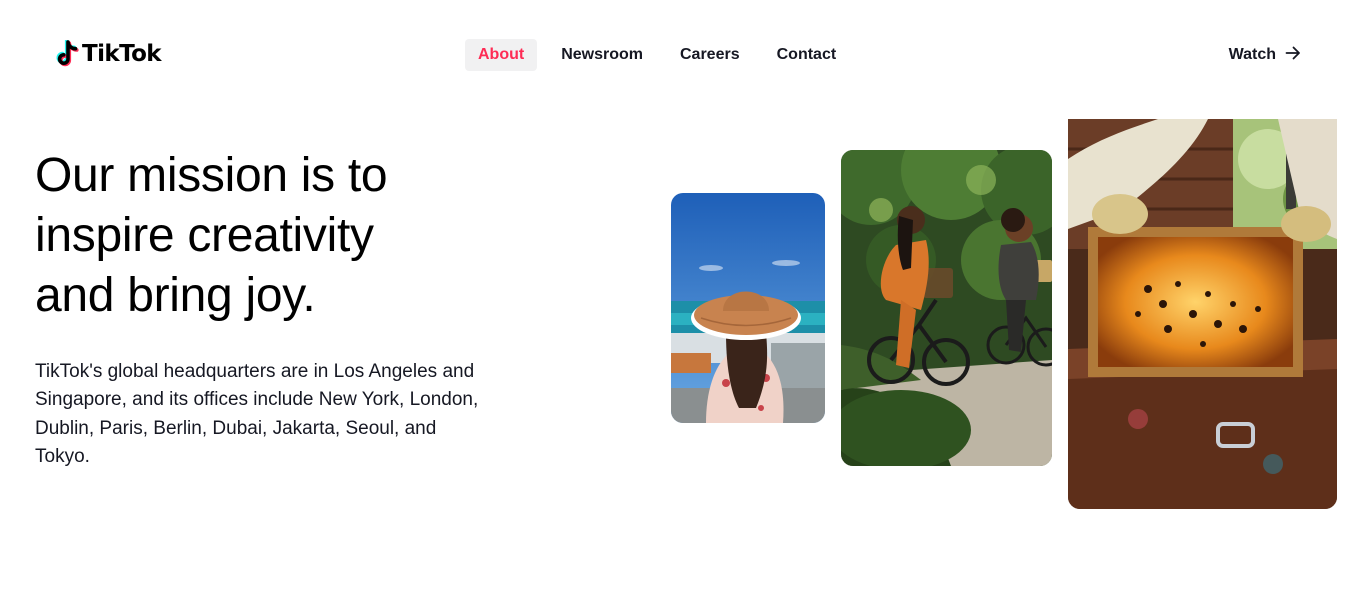  I want to click on nav-item-contact: Contact, so click(807, 55).